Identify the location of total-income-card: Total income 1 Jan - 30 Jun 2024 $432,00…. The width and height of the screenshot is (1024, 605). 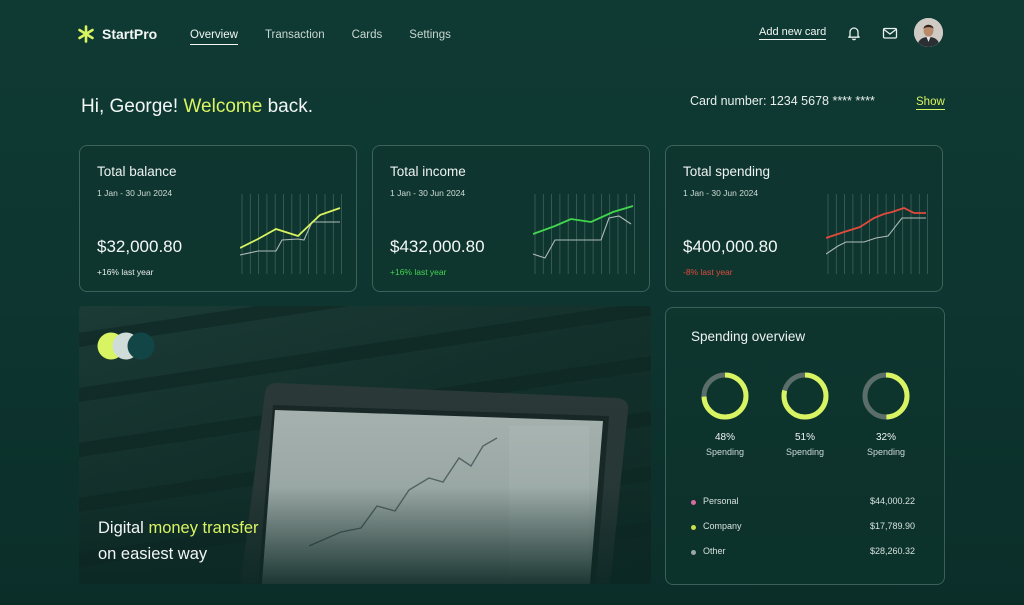
(511, 218).